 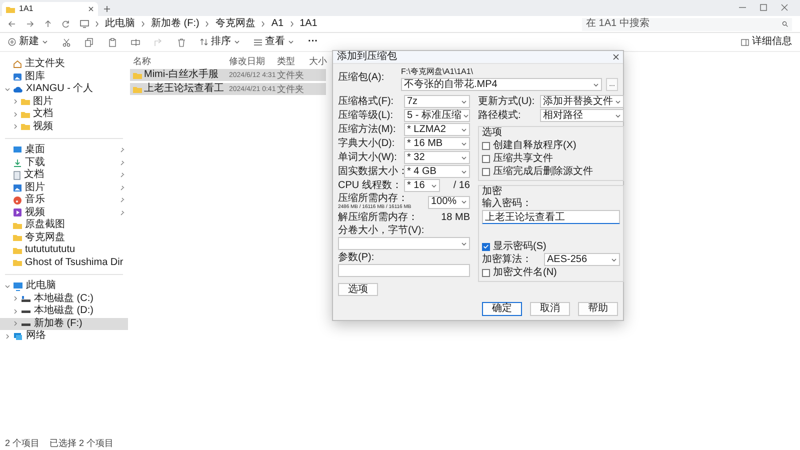 I want to click on dropdown: 7z, so click(x=437, y=101).